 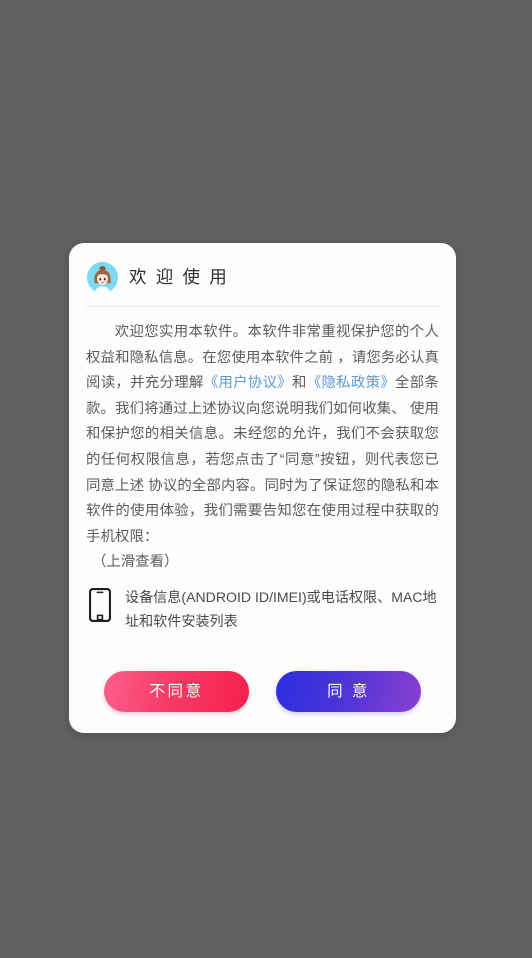 What do you see at coordinates (351, 383) in the screenshot?
I see `privacy-policy-link: 《隐私政策》` at bounding box center [351, 383].